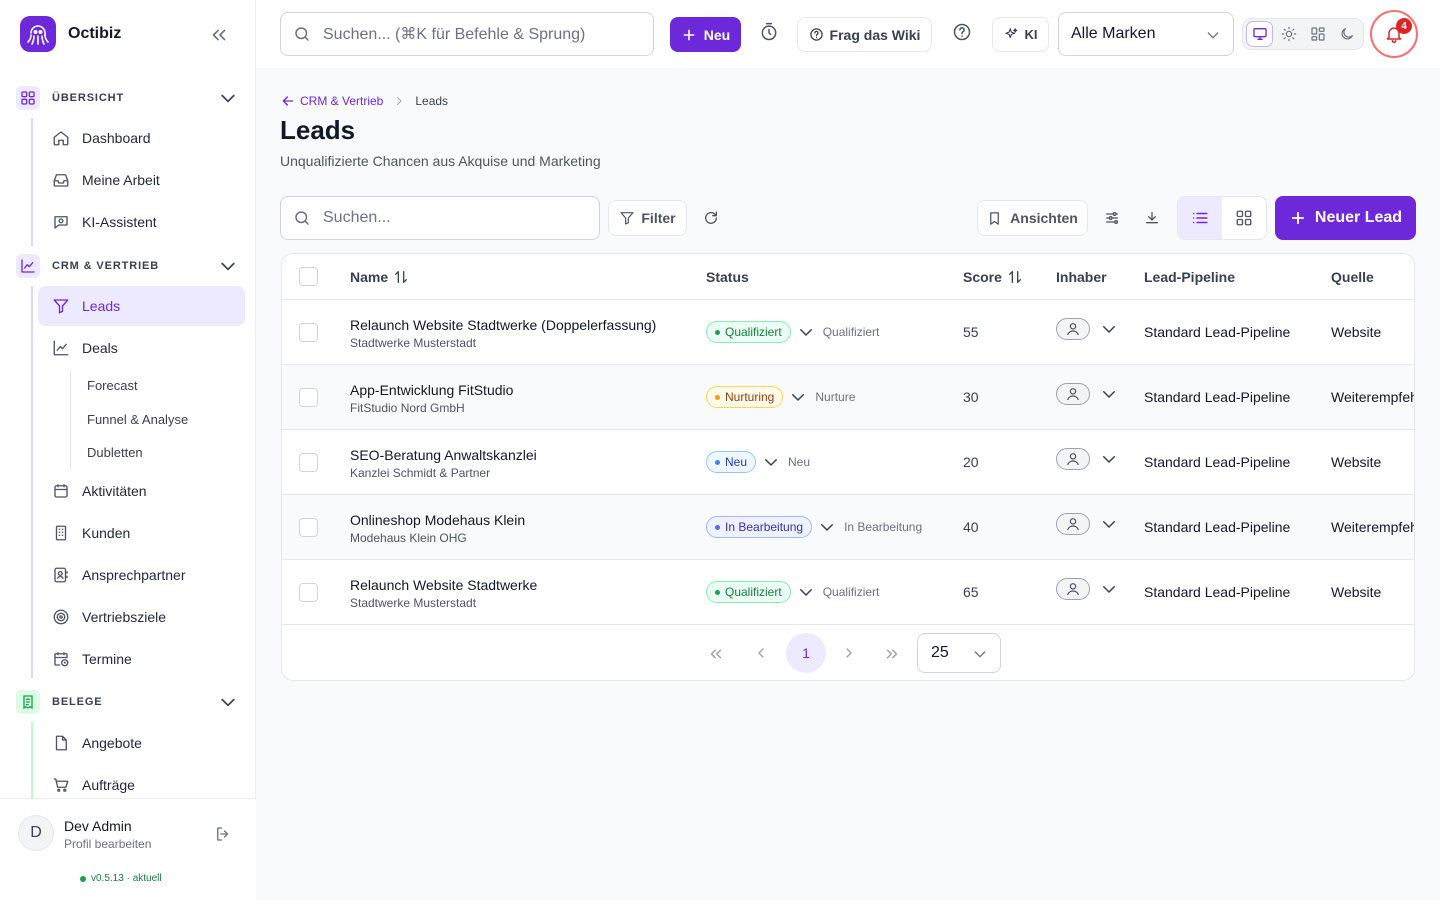  I want to click on column-settings-icon, so click(1112, 218).